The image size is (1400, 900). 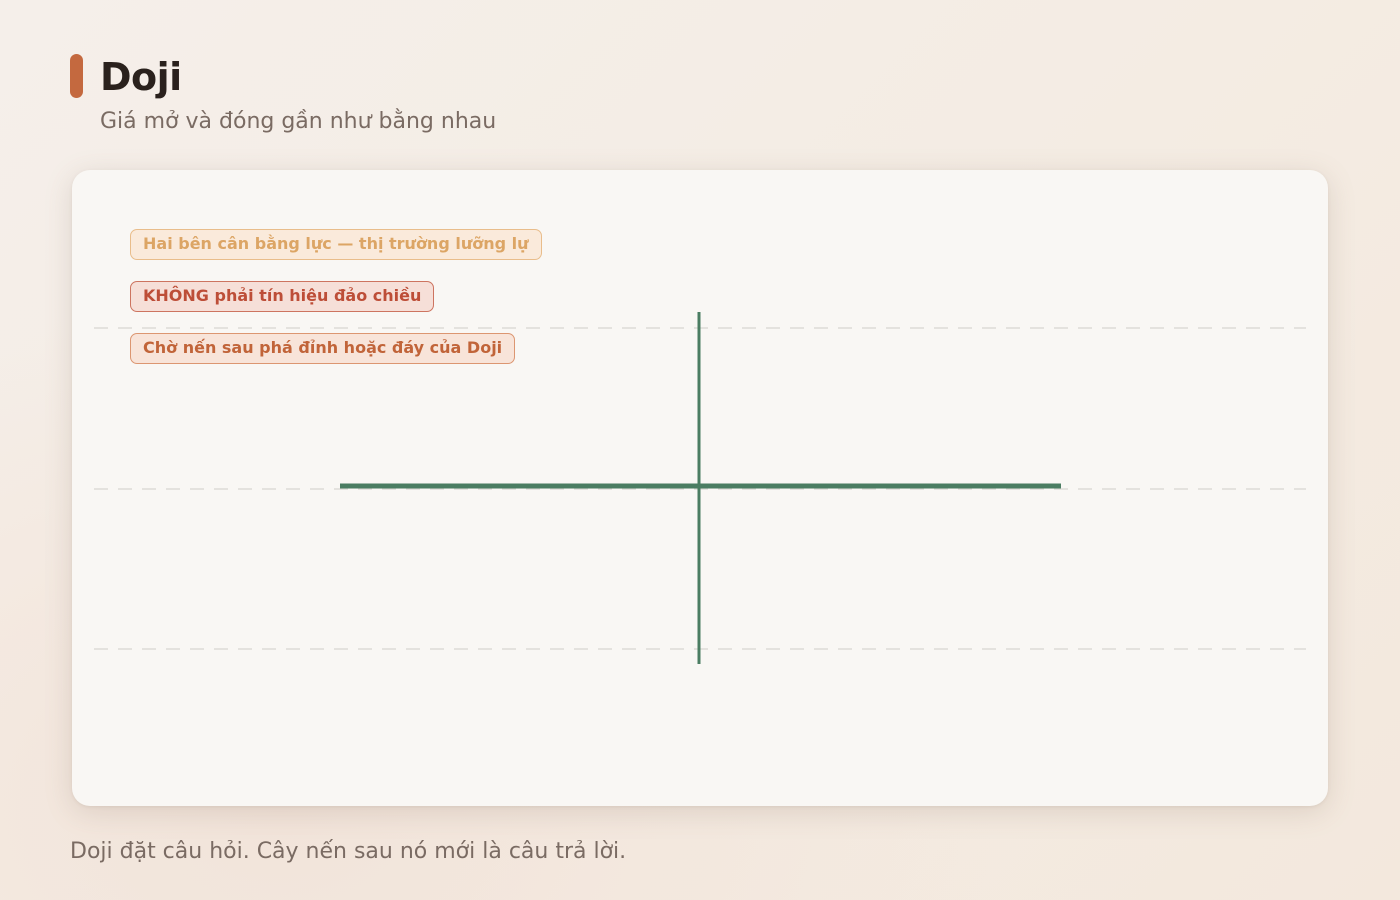 I want to click on tag-not-reversal: KHÔNG phải tín hiệu đảo chiều, so click(x=282, y=296).